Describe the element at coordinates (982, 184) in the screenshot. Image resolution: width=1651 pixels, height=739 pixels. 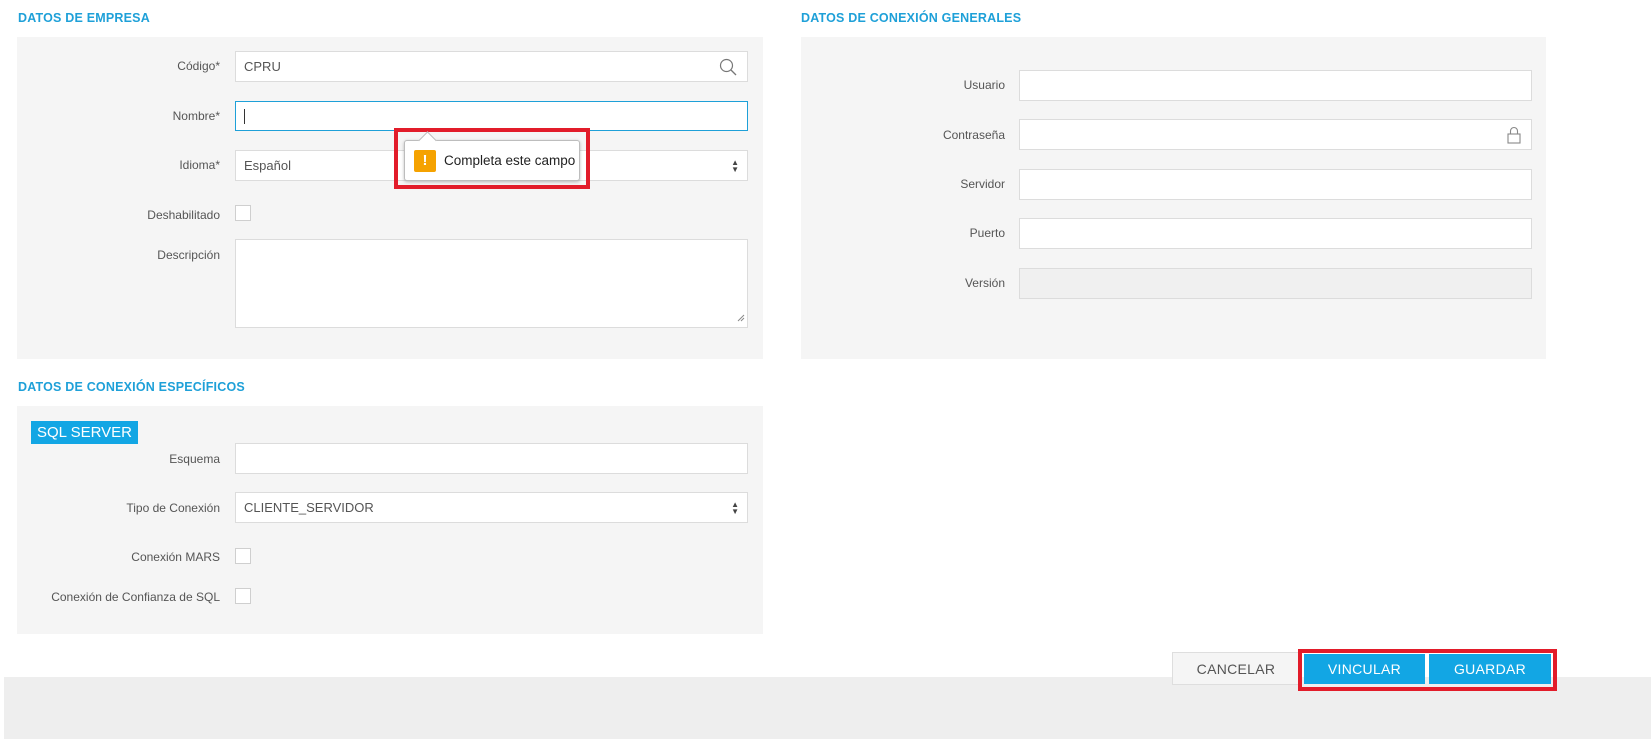
I see `servidor-label: Servidor` at that location.